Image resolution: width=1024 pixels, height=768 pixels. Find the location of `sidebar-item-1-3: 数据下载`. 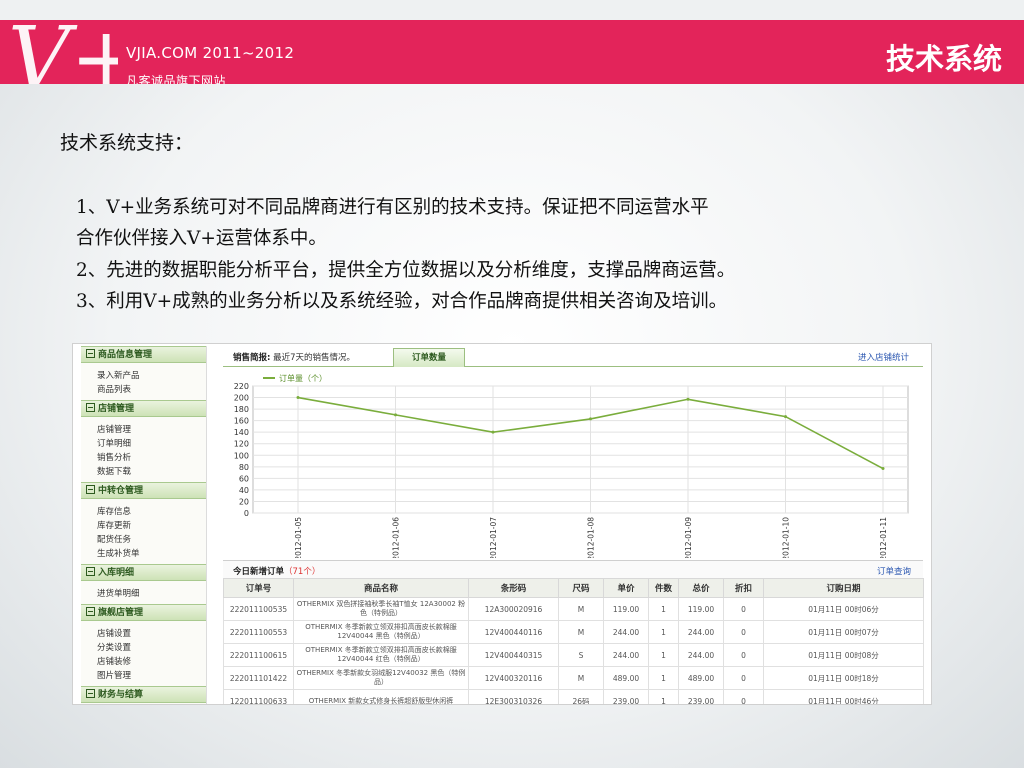

sidebar-item-1-3: 数据下载 is located at coordinates (143, 472).